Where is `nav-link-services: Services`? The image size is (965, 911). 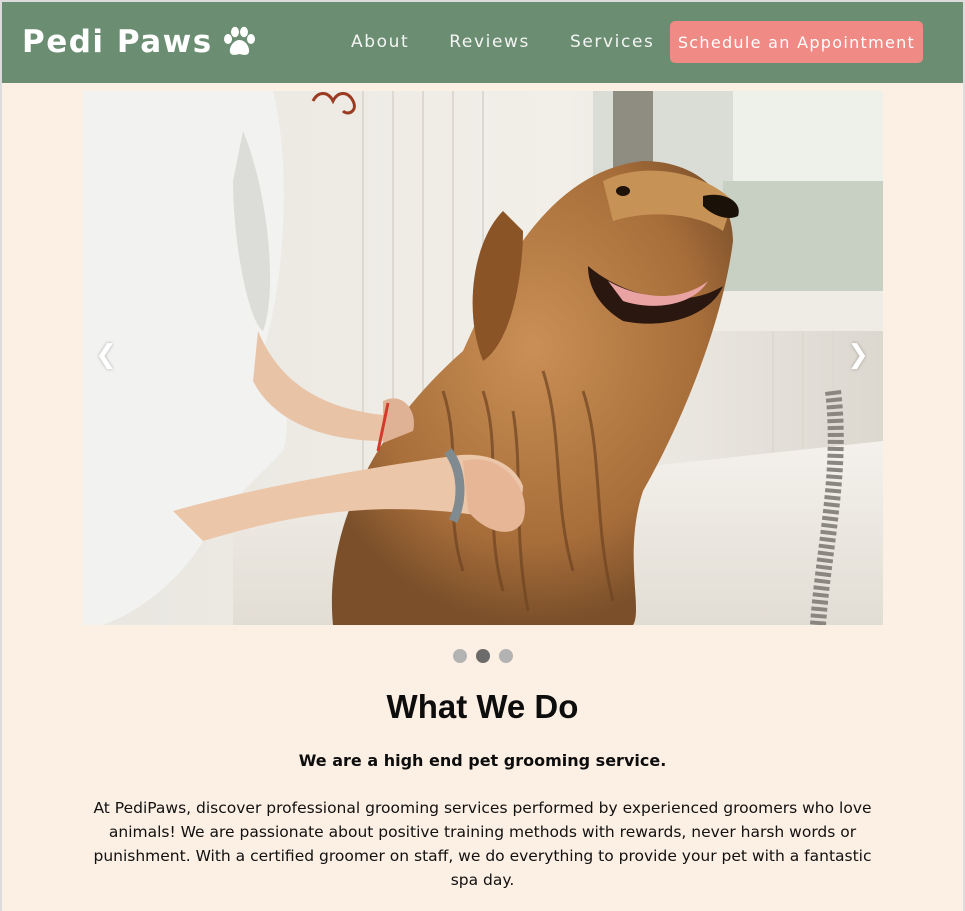 nav-link-services: Services is located at coordinates (612, 42).